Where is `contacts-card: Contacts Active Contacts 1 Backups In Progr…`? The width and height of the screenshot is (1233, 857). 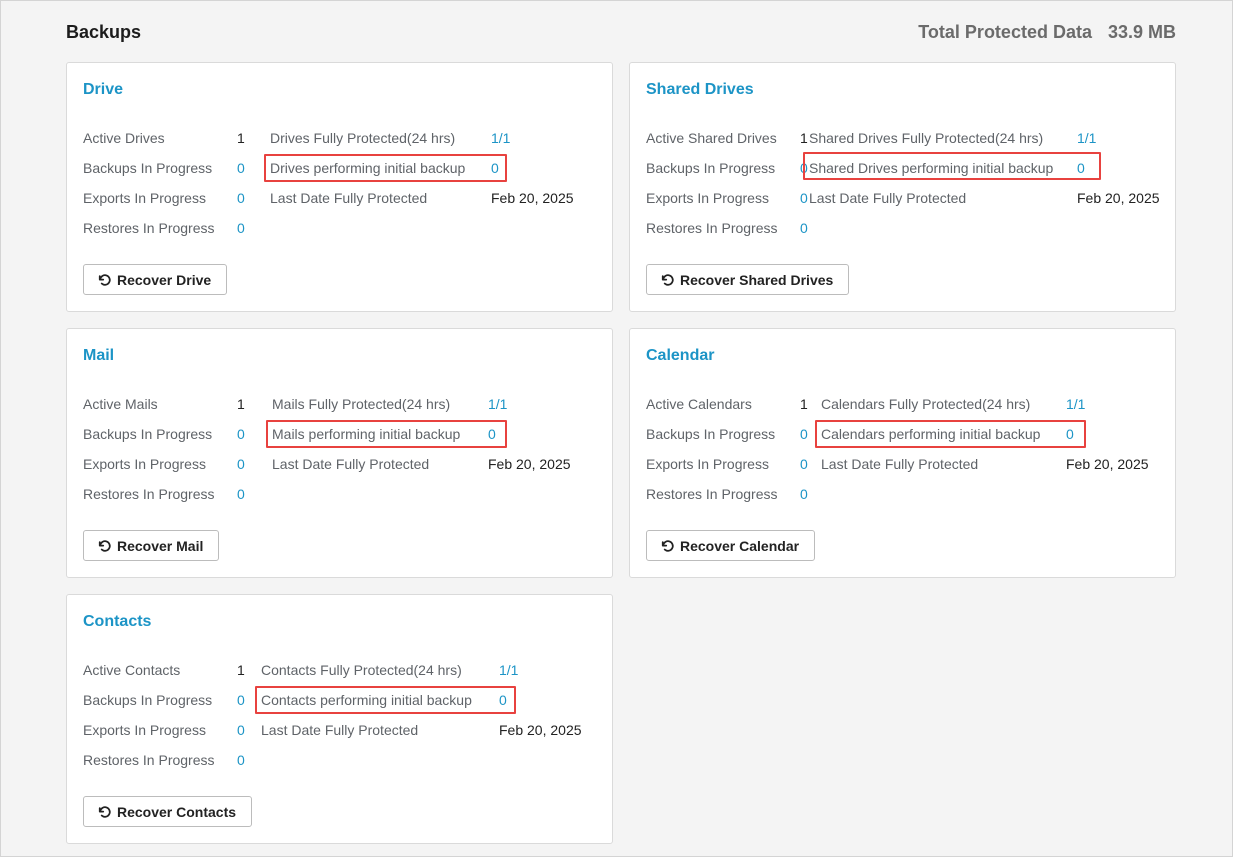
contacts-card: Contacts Active Contacts 1 Backups In Progr… is located at coordinates (339, 719).